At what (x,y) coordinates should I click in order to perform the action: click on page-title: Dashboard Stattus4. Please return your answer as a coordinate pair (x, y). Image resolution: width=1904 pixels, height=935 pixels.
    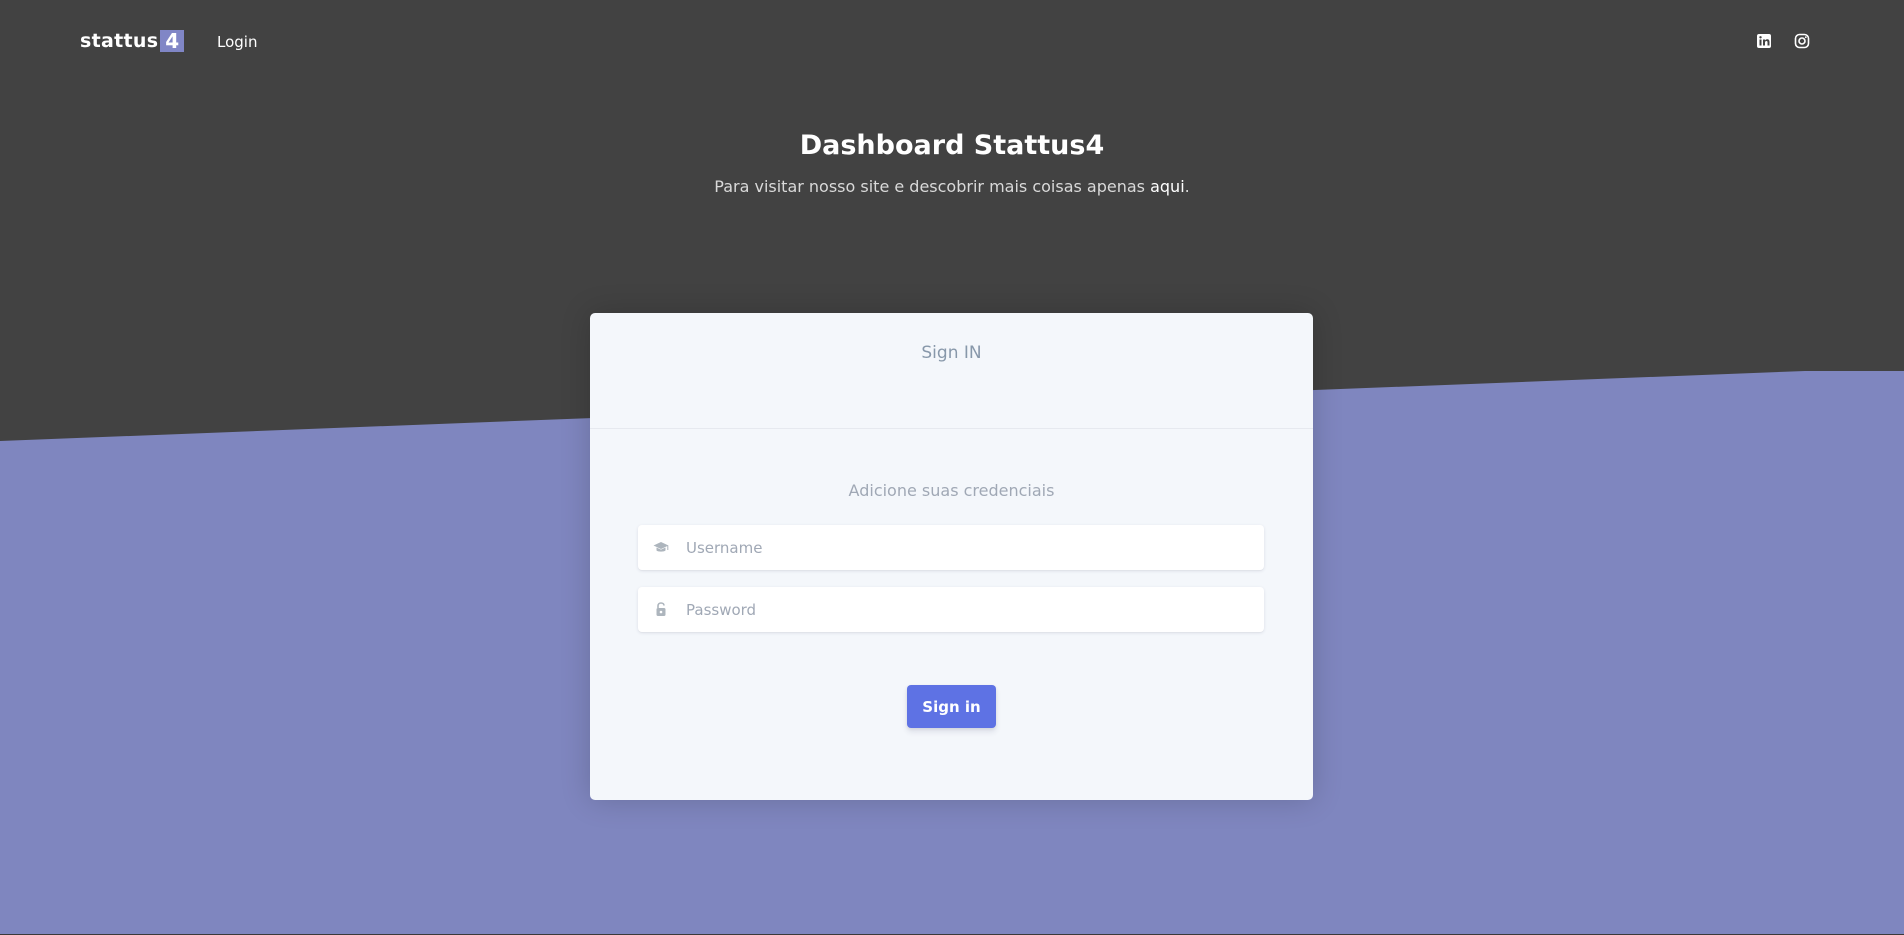
    Looking at the image, I should click on (952, 145).